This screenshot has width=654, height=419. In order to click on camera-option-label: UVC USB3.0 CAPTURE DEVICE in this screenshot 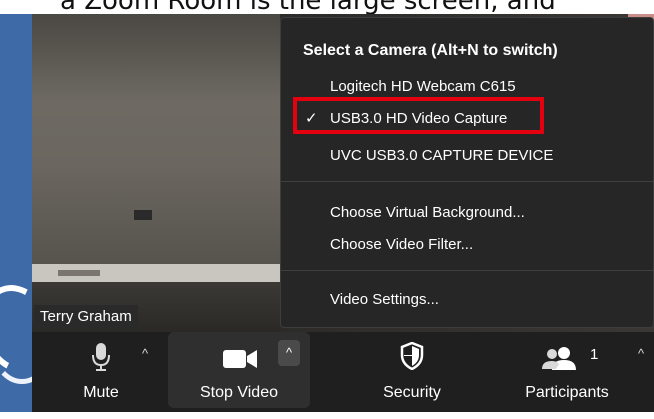, I will do `click(442, 155)`.